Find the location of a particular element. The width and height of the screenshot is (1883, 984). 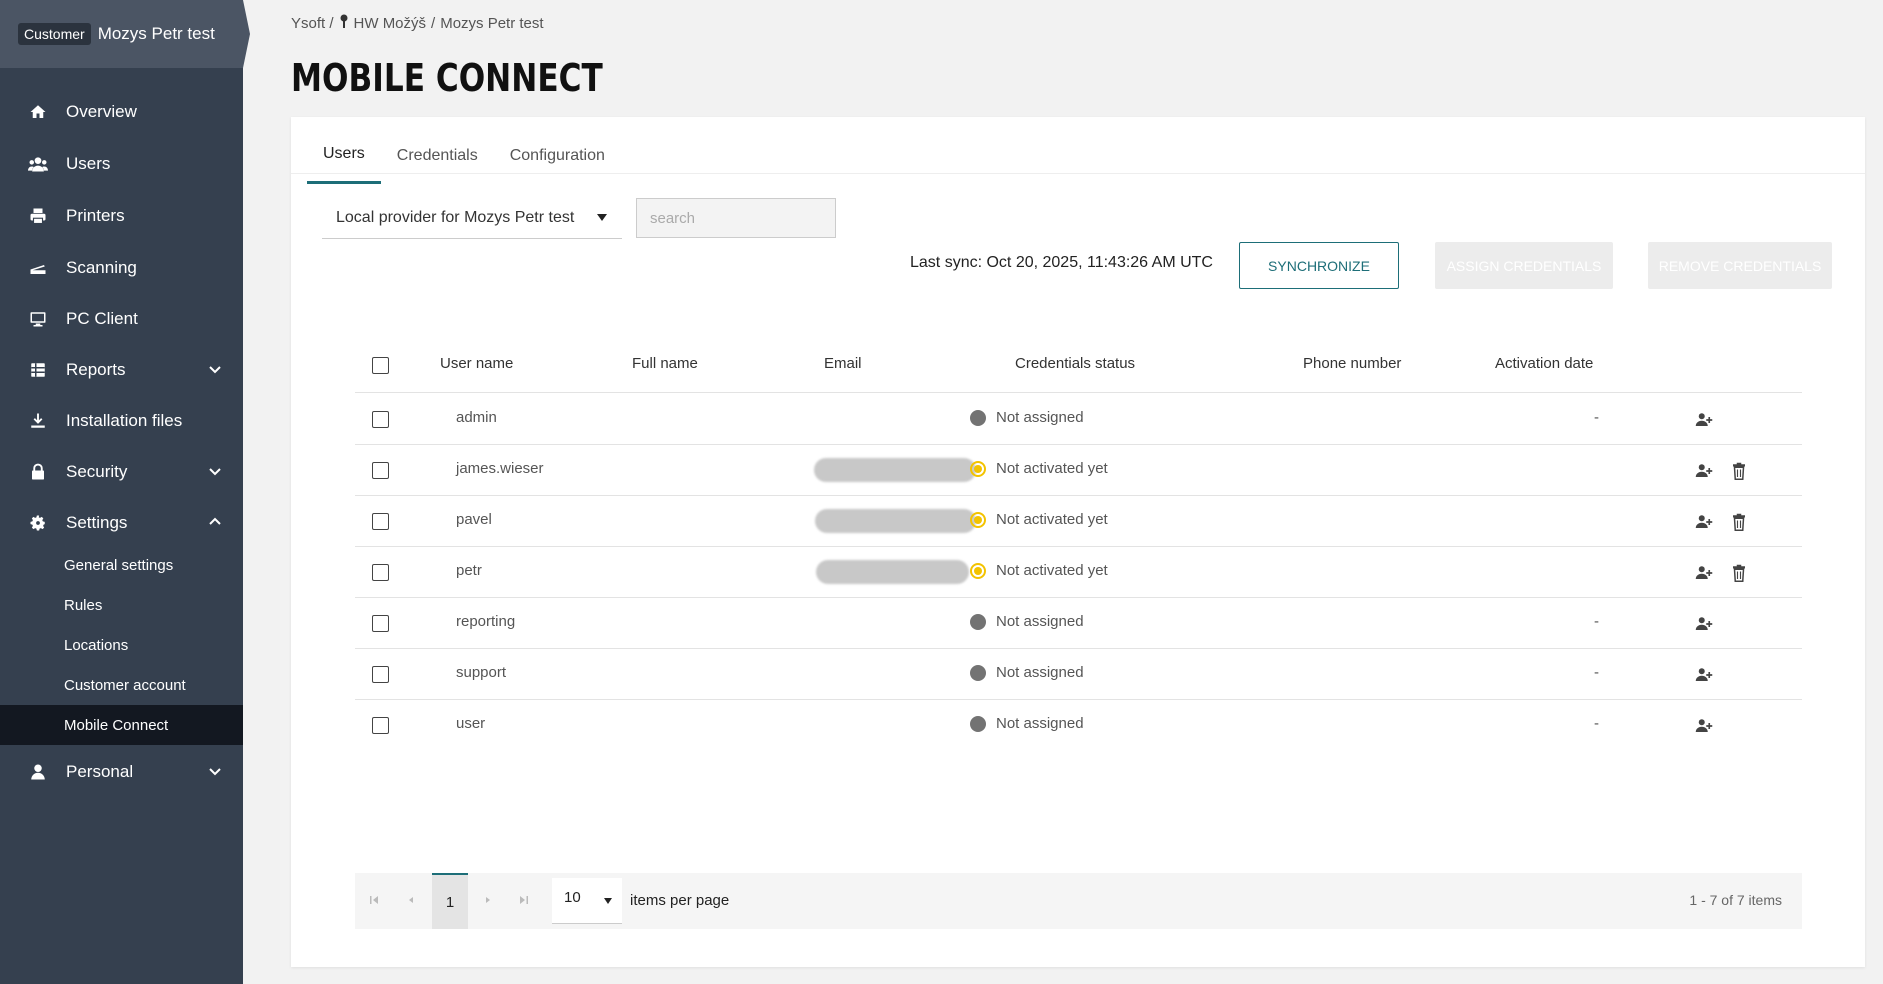

sidebar-item-overview: Overview is located at coordinates (121, 112).